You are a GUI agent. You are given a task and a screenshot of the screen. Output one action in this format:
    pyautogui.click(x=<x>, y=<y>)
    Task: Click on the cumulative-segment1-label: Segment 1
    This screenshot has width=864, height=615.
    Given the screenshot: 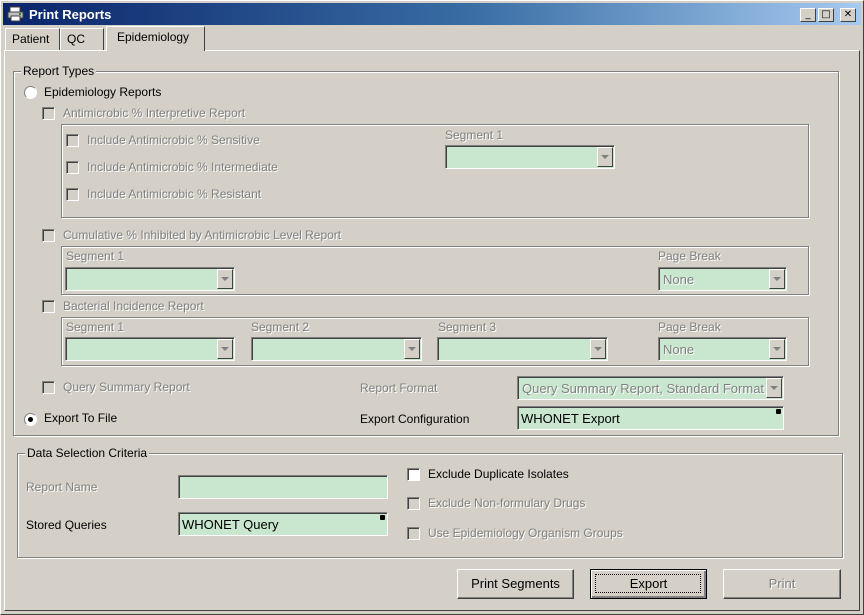 What is the action you would take?
    pyautogui.click(x=95, y=256)
    